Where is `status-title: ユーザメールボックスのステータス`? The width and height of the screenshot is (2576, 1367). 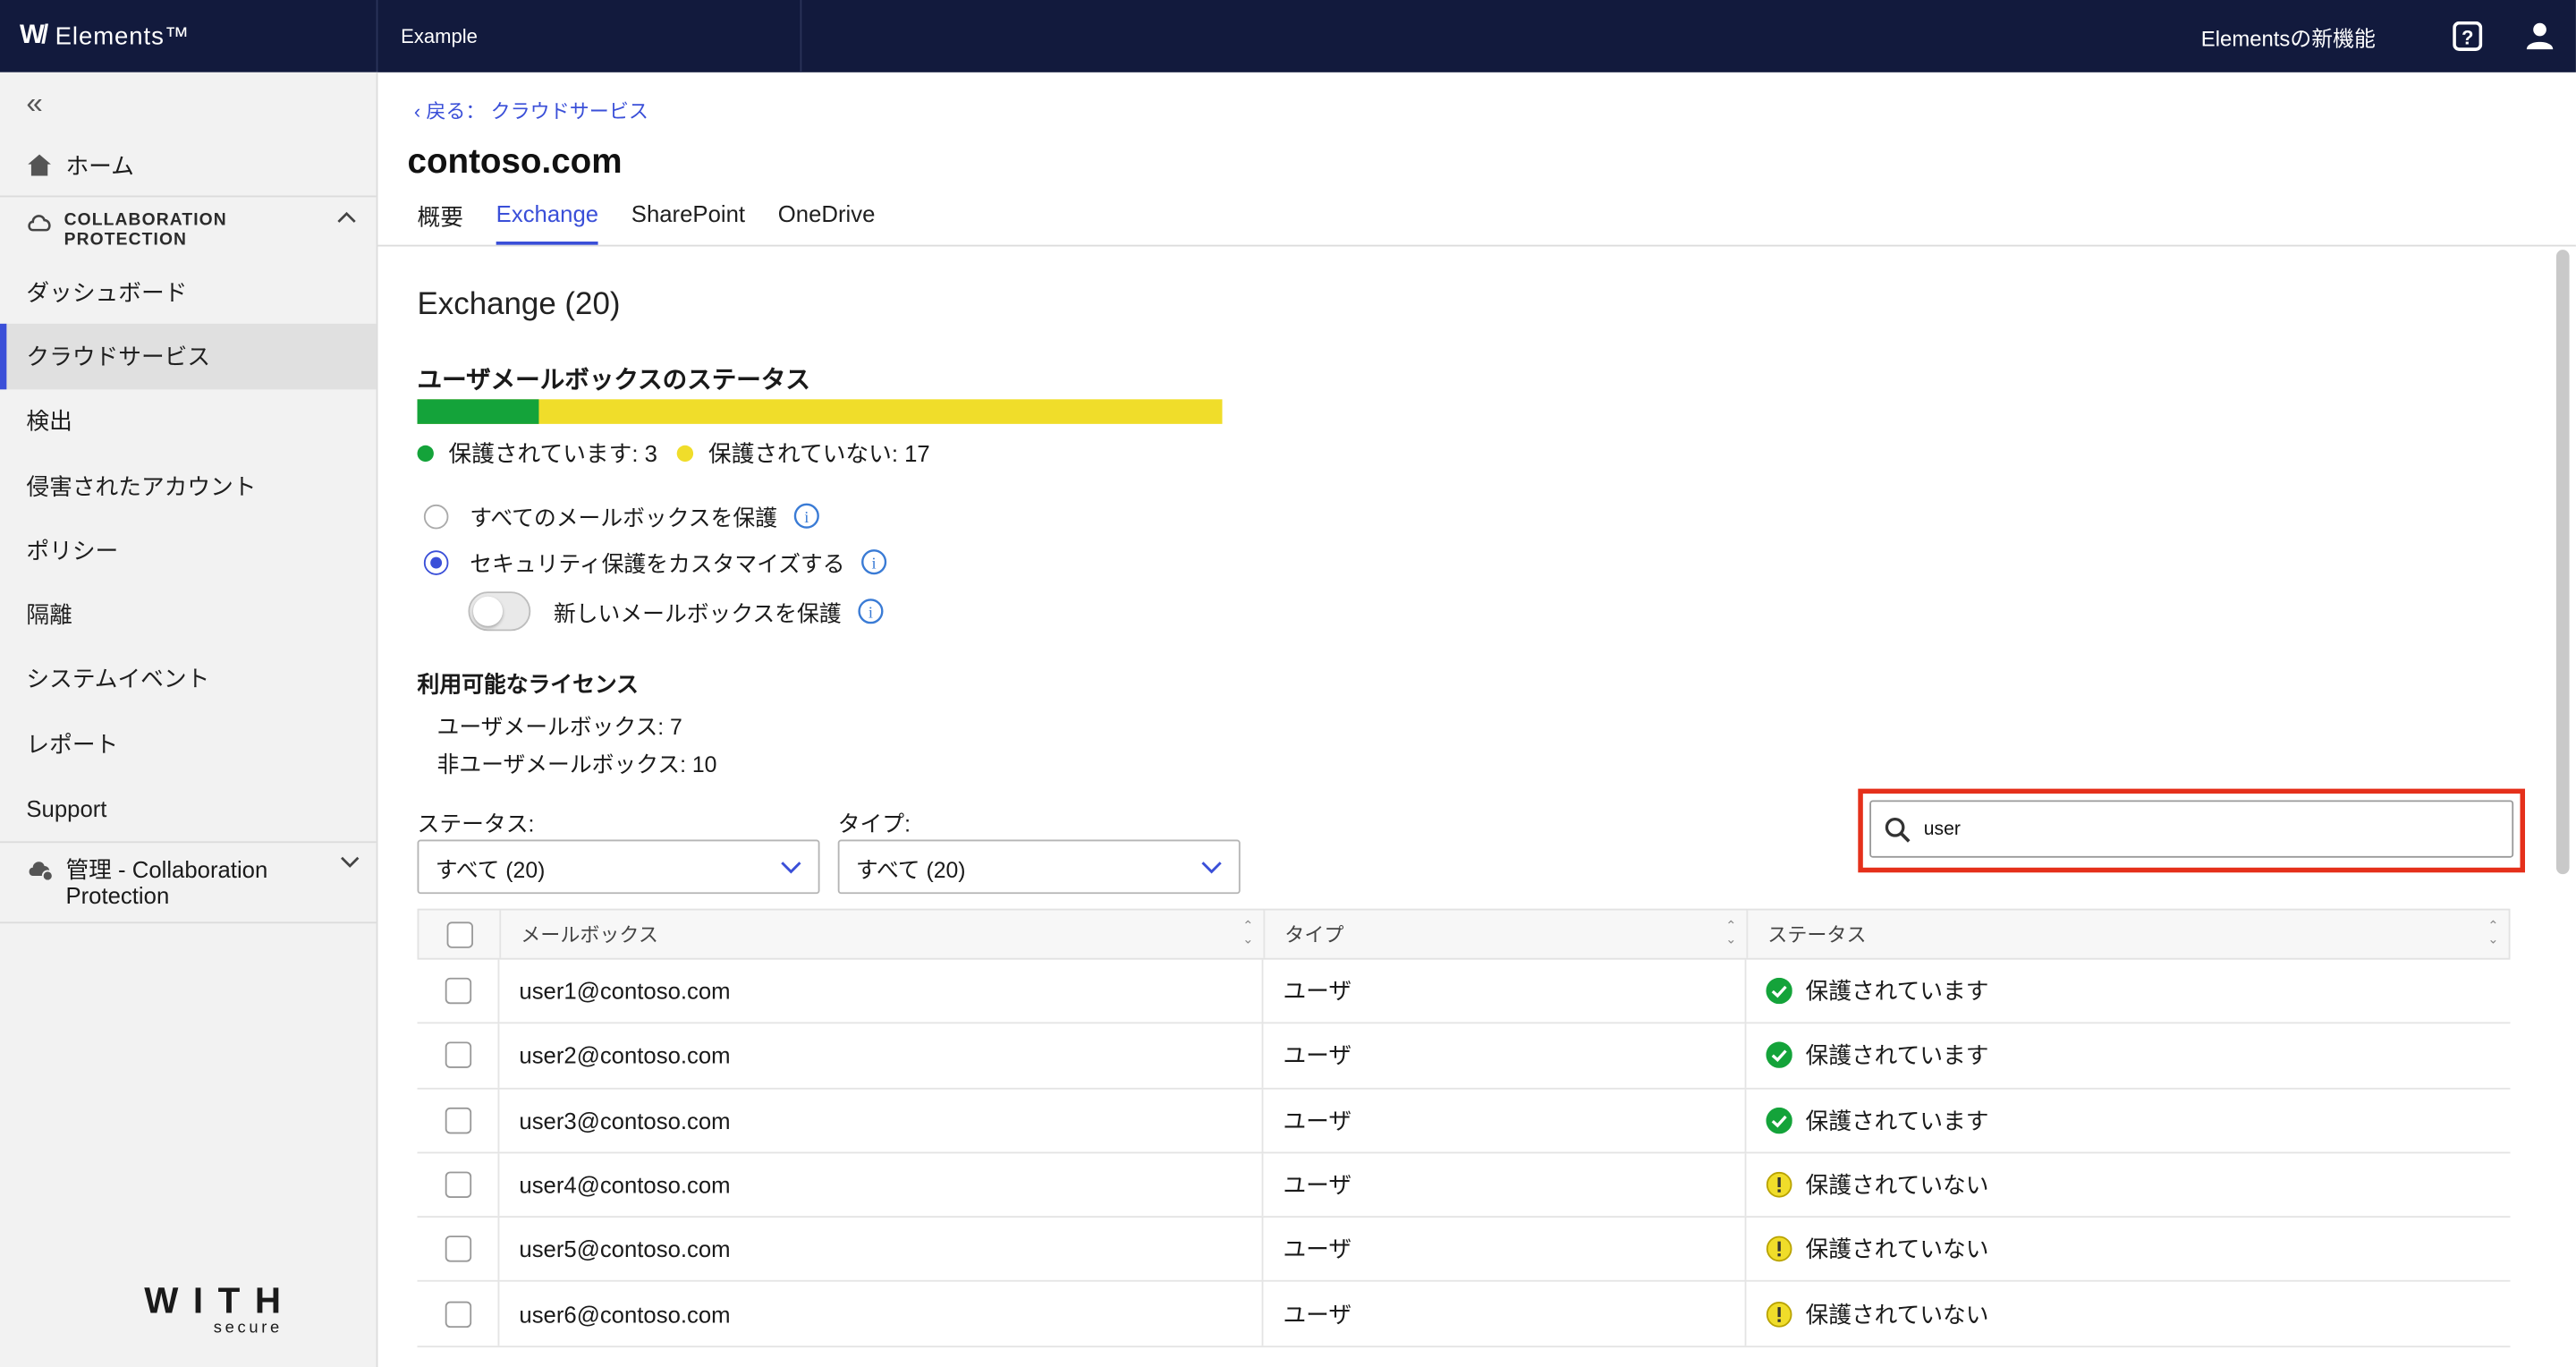
status-title: ユーザメールボックスのステータス is located at coordinates (613, 380).